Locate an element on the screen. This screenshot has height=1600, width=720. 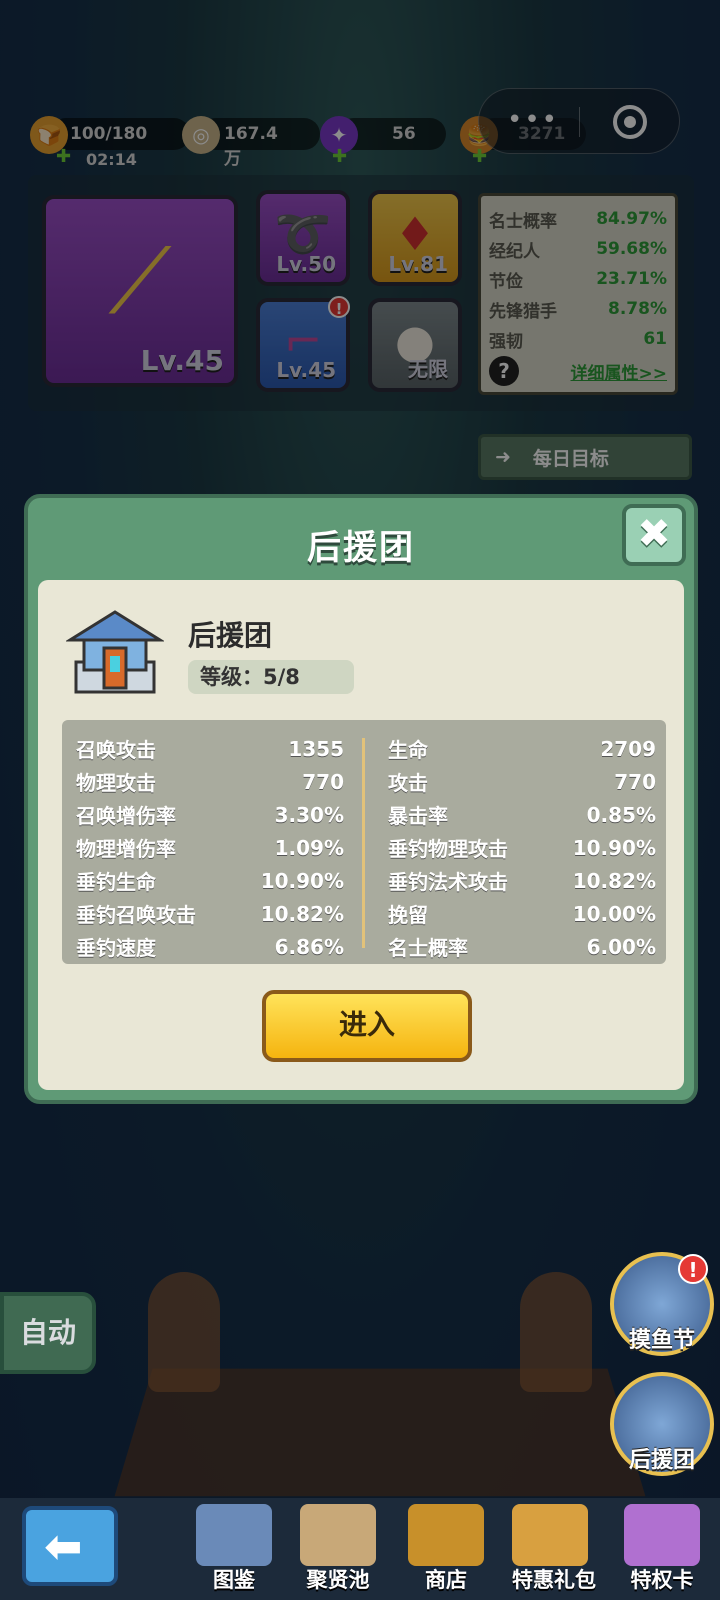
attribute-row: 名士概率 6.00% is located at coordinates (522, 947).